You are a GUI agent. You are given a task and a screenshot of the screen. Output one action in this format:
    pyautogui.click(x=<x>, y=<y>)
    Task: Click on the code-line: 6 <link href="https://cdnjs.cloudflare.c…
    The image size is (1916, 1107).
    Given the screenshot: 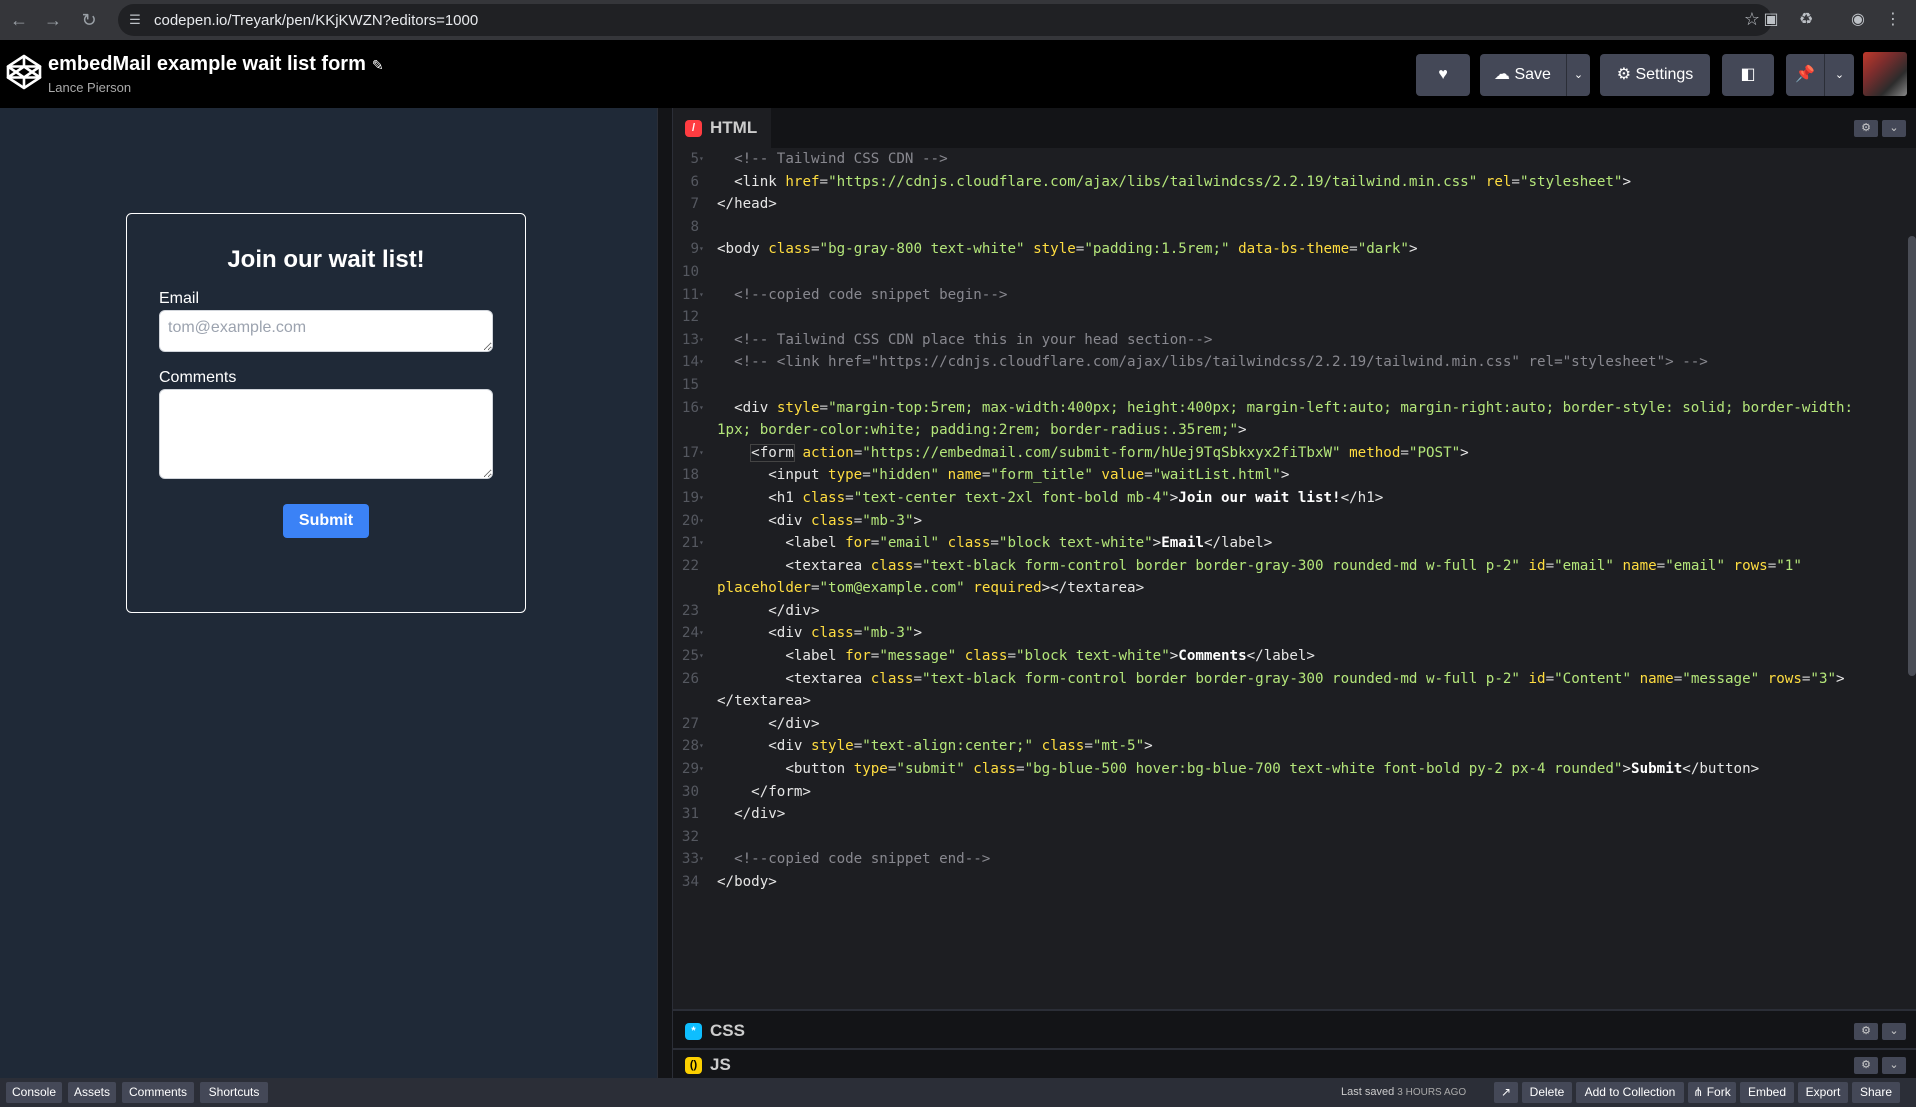 What is the action you would take?
    pyautogui.click(x=1294, y=182)
    